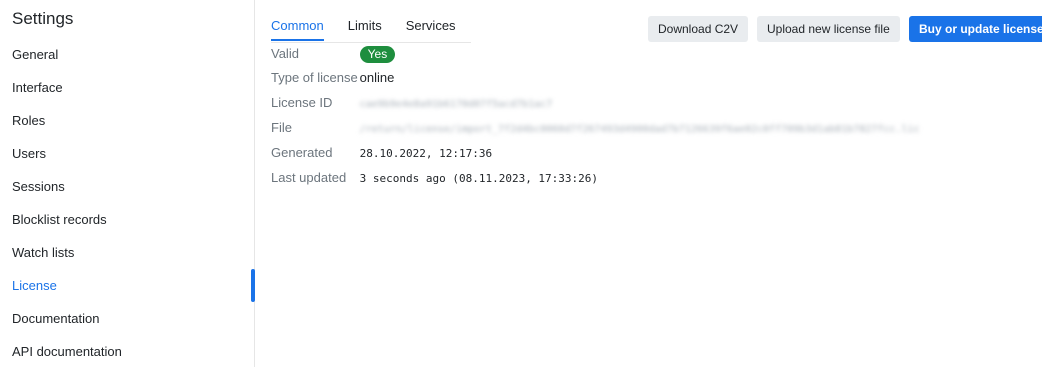 This screenshot has height=368, width=1042. What do you see at coordinates (127, 285) in the screenshot?
I see `sidebar-item-license: License` at bounding box center [127, 285].